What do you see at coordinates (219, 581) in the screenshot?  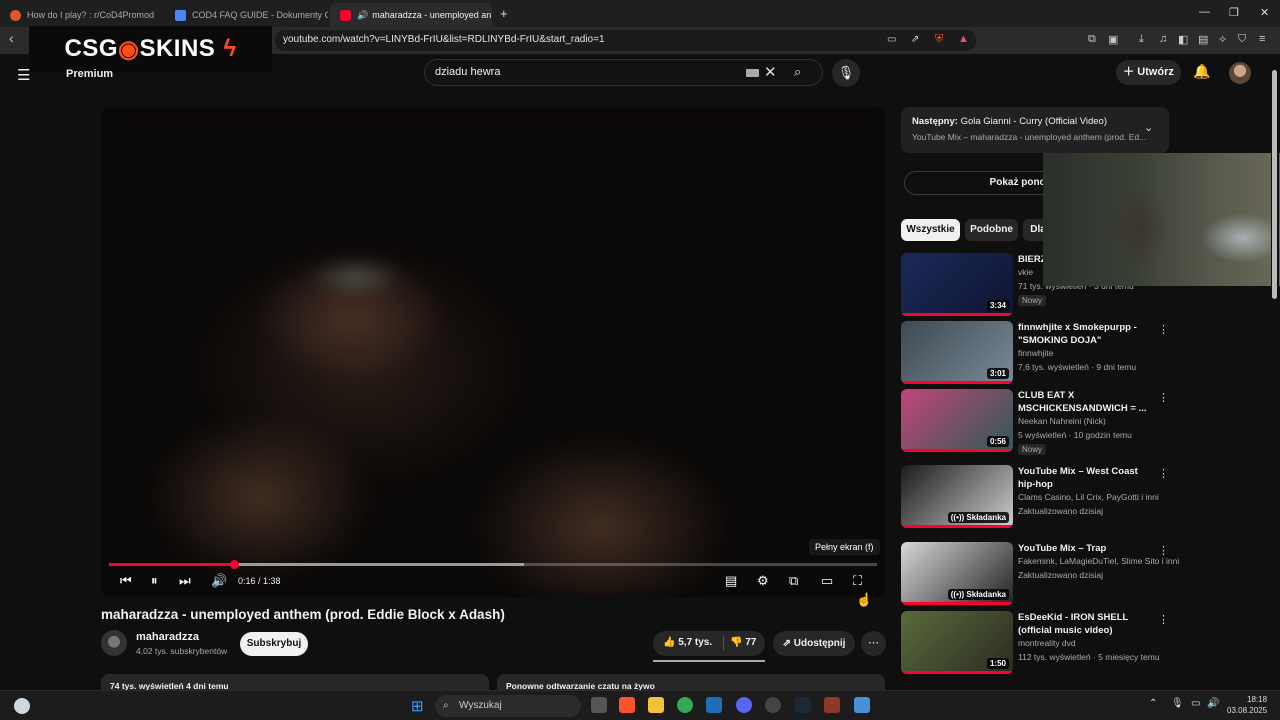 I see `volume-icon: 🔊` at bounding box center [219, 581].